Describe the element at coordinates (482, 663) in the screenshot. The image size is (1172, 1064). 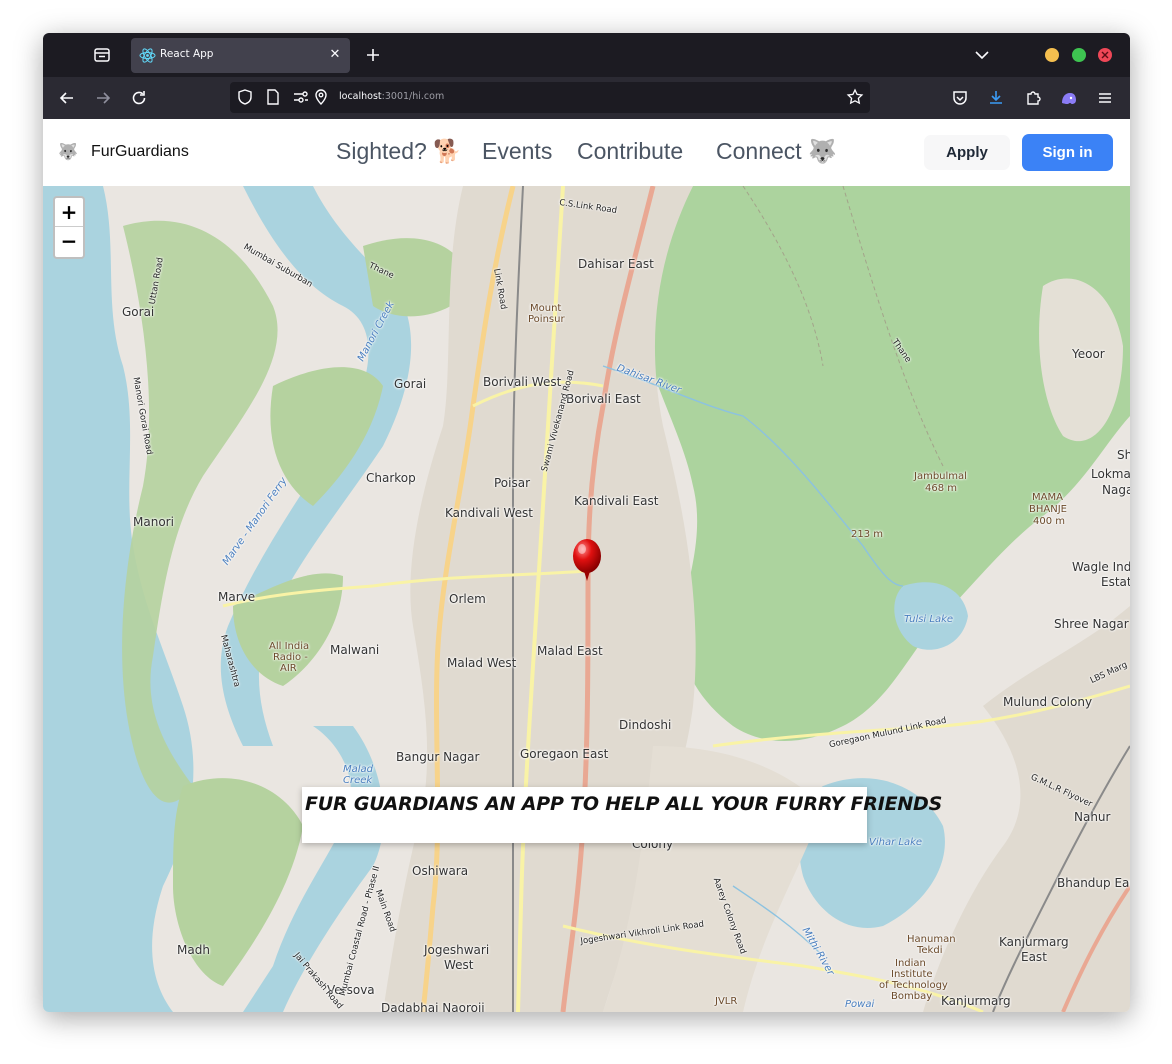
I see `place-malad-west: Malad West` at that location.